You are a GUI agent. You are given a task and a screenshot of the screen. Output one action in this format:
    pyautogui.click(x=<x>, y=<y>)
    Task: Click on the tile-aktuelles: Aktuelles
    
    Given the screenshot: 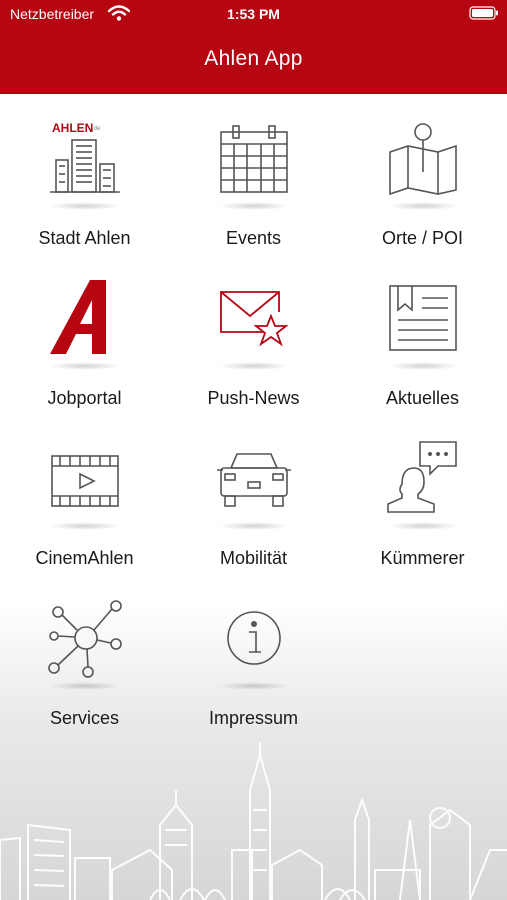 What is the action you would take?
    pyautogui.click(x=422, y=334)
    